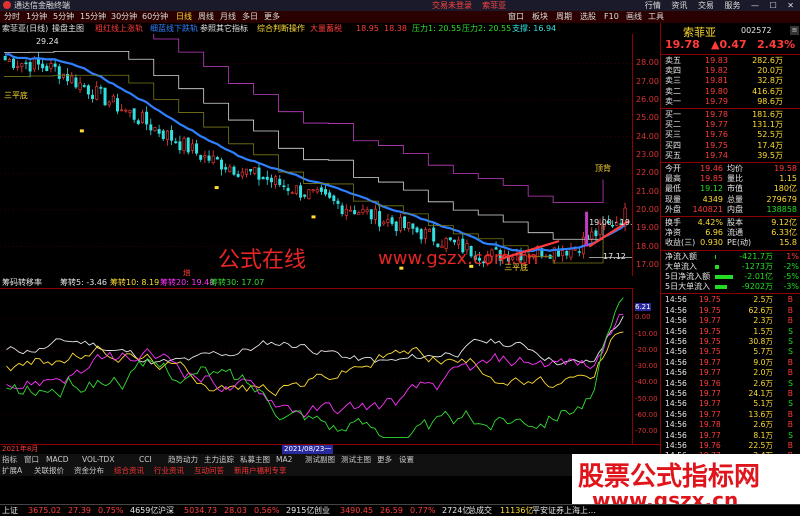 This screenshot has width=800, height=516. Describe the element at coordinates (57, 459) in the screenshot. I see `indicator-tab: MACD` at that location.